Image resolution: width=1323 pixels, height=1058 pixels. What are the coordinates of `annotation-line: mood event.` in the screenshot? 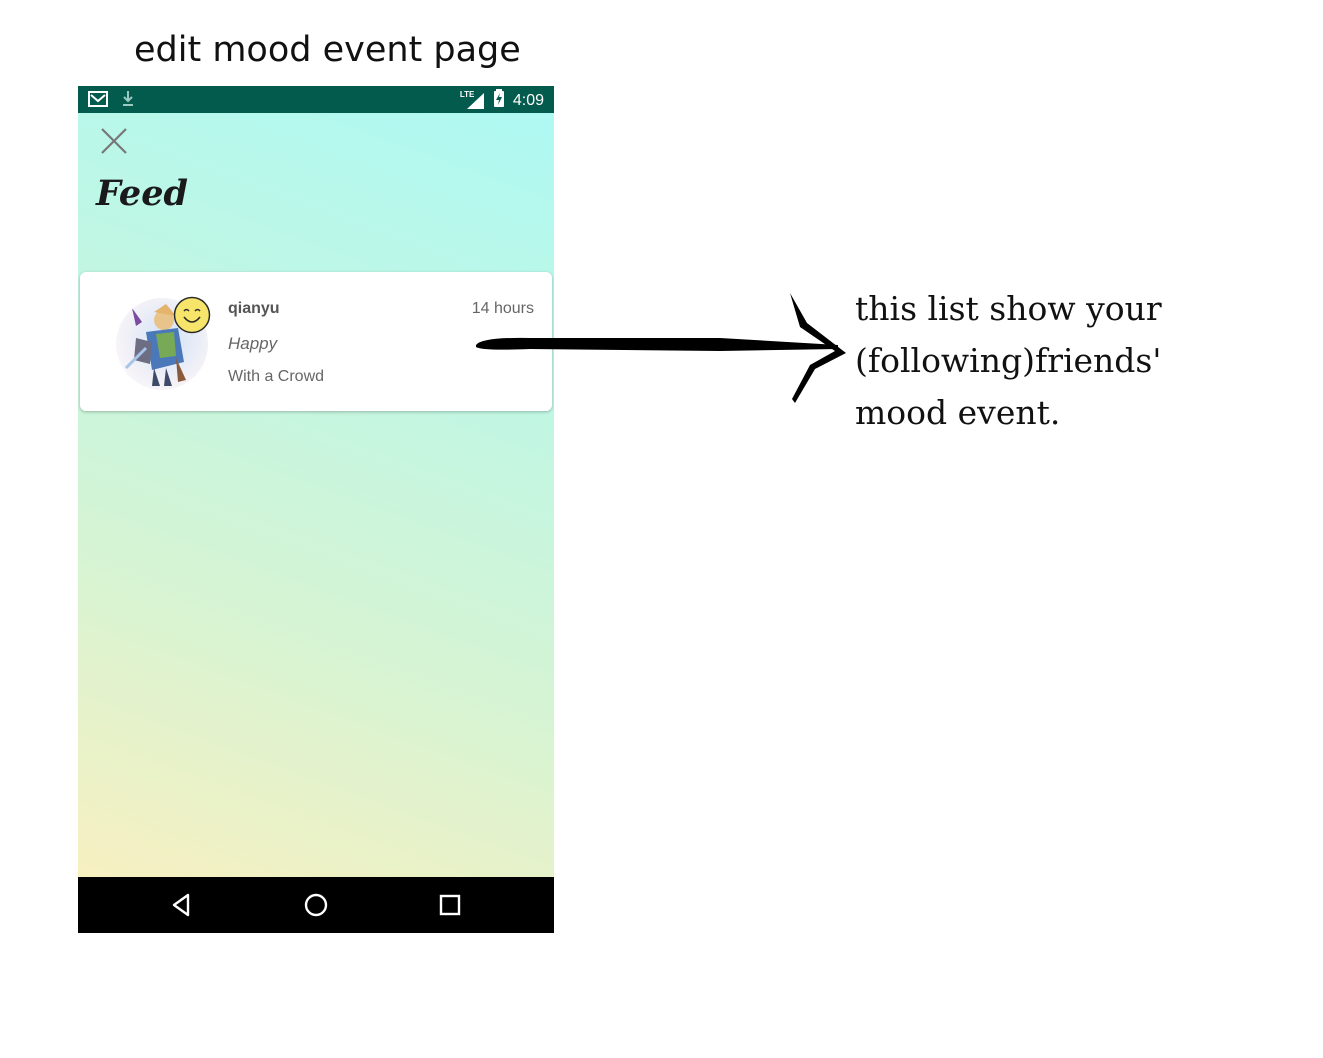 It's located at (958, 412).